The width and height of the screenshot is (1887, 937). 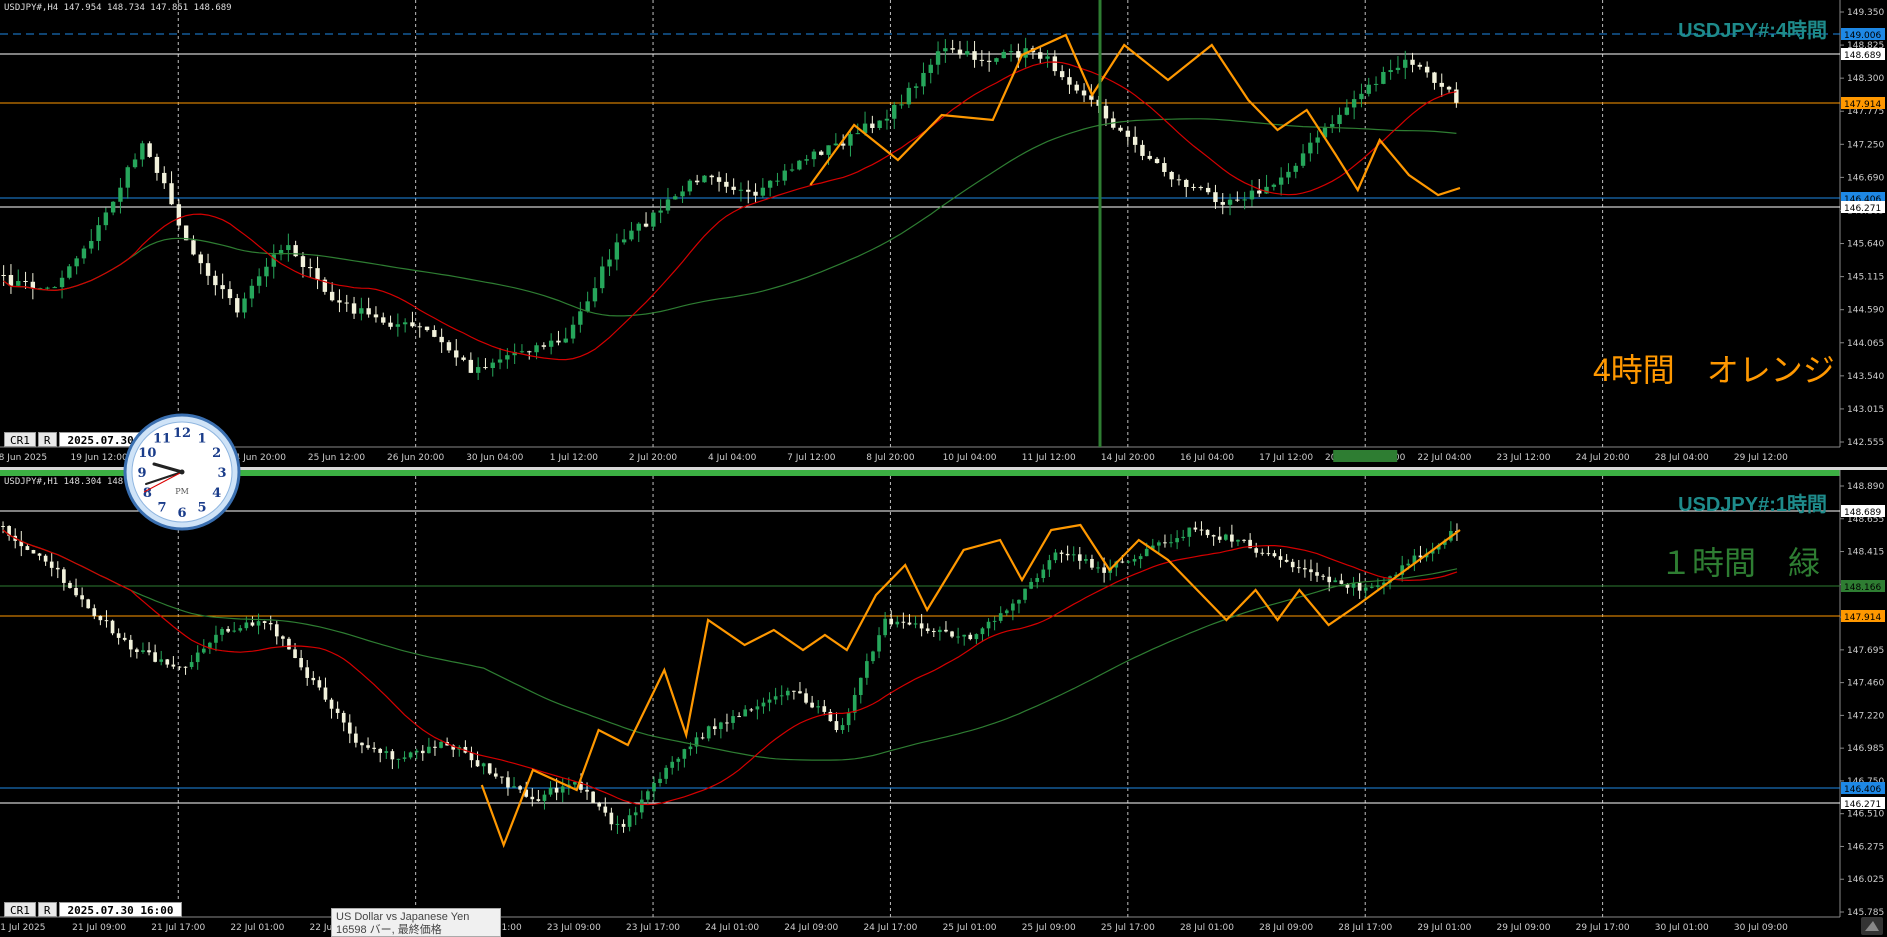 I want to click on h1-date-chip-cr1: CR1, so click(x=20, y=909).